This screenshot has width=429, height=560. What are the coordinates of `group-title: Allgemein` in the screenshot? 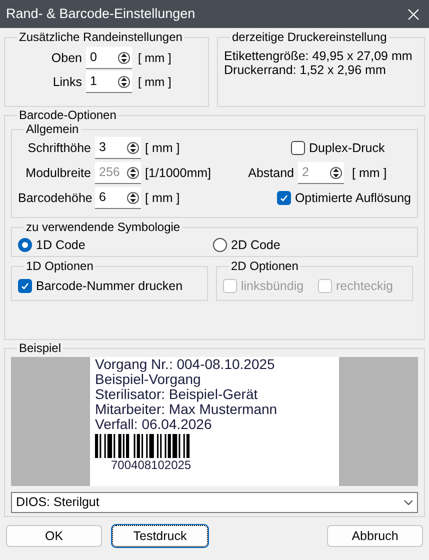 It's located at (52, 129).